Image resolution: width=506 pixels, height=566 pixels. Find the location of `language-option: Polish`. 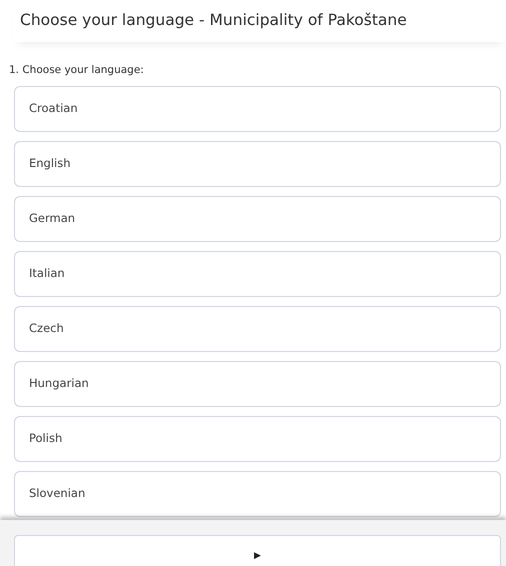

language-option: Polish is located at coordinates (257, 439).